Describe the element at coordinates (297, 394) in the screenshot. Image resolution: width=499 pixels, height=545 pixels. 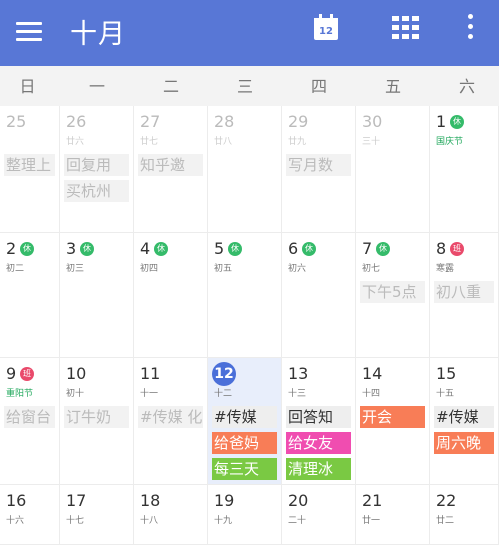
I see `lunar-date: 十三` at that location.